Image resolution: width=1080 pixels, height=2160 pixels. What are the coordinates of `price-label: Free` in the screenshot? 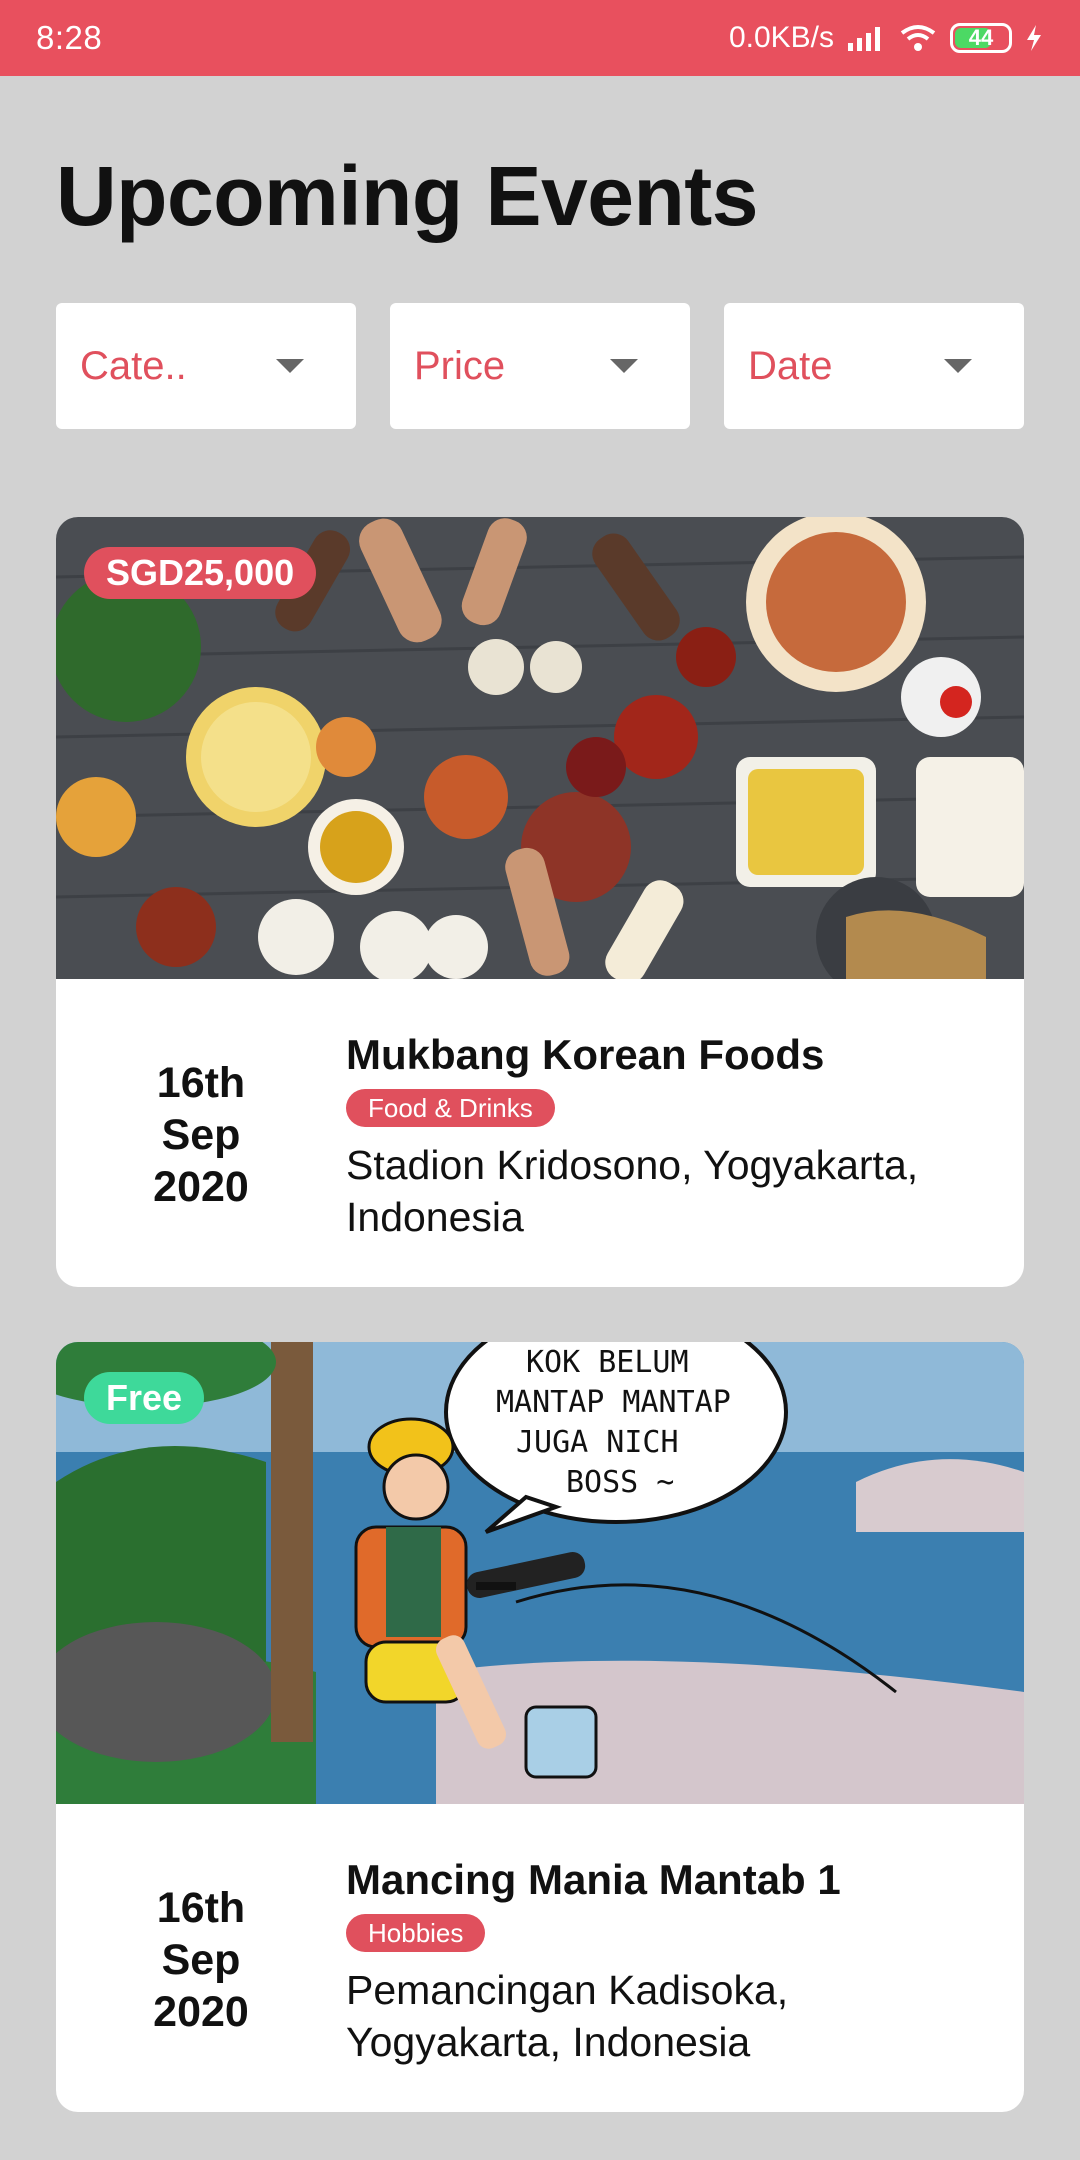 It's located at (144, 1397).